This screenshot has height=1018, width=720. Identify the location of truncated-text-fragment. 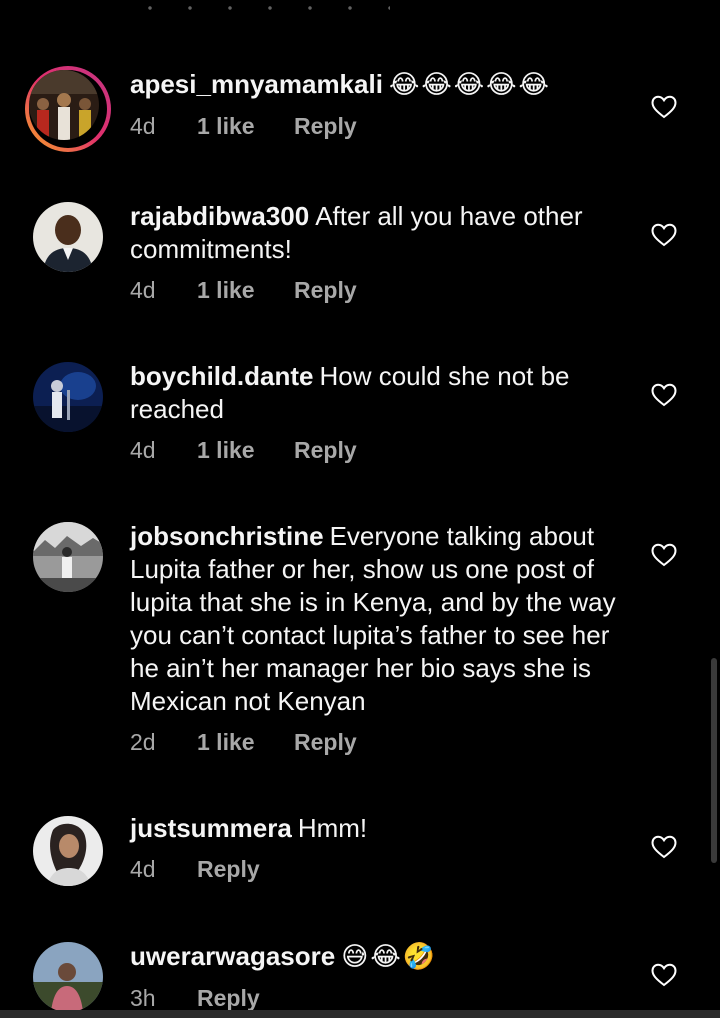
(260, 8).